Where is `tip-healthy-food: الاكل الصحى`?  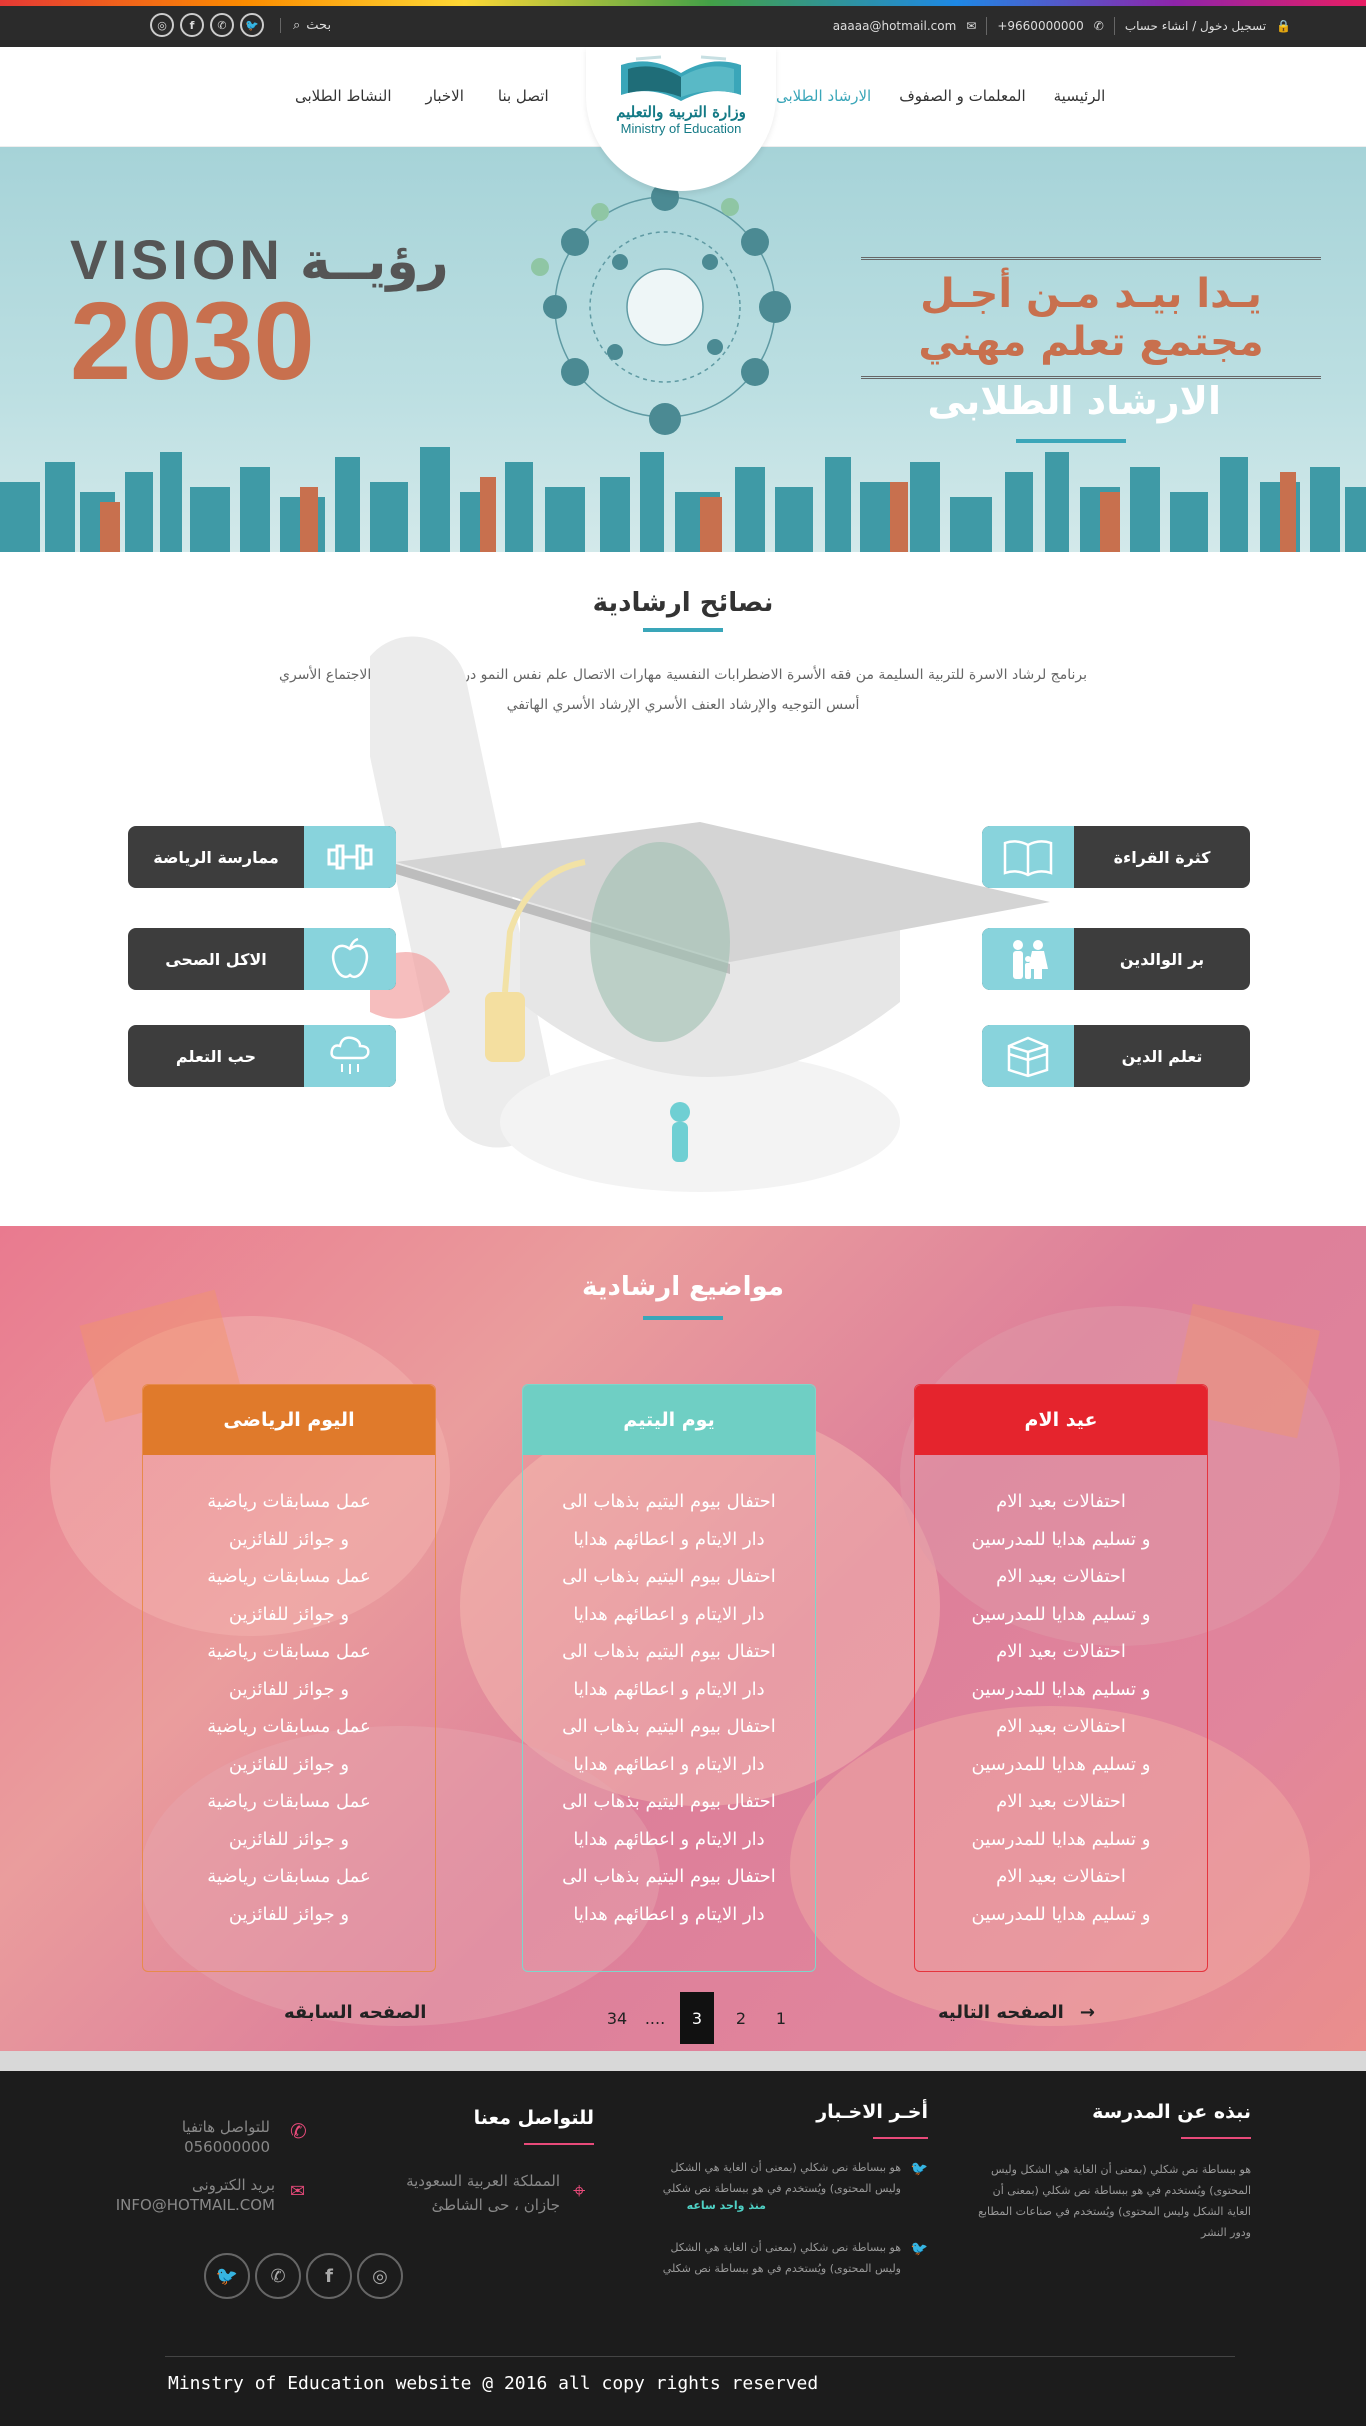 tip-healthy-food: الاكل الصحى is located at coordinates (262, 959).